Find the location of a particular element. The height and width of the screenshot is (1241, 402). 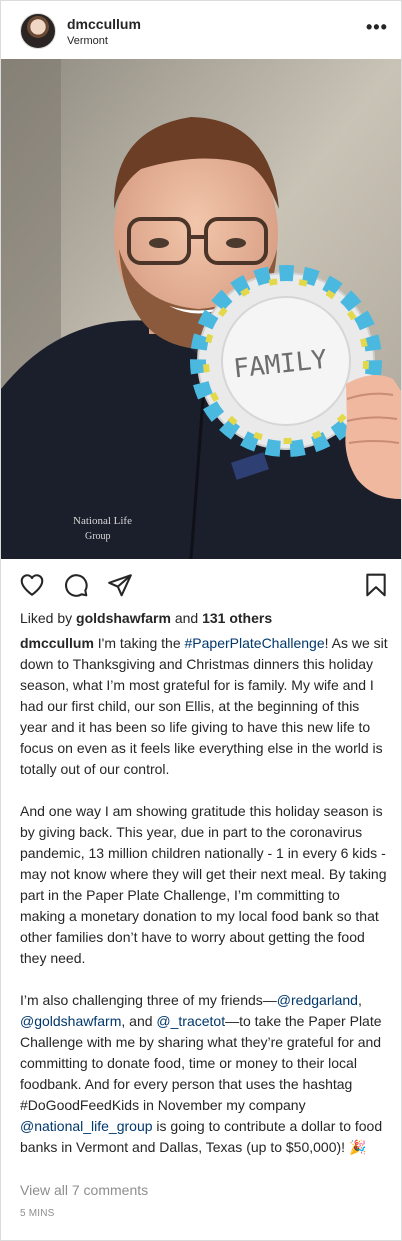

heart-icon is located at coordinates (32, 585).